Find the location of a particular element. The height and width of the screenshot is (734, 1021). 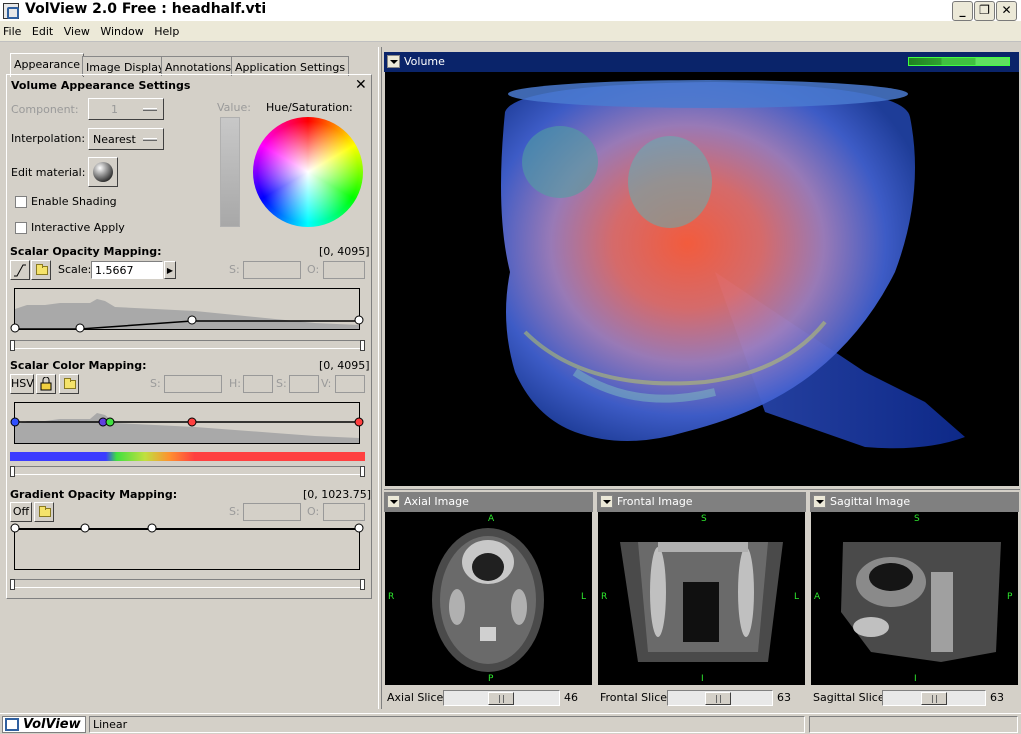

menu-view: View is located at coordinates (77, 30).